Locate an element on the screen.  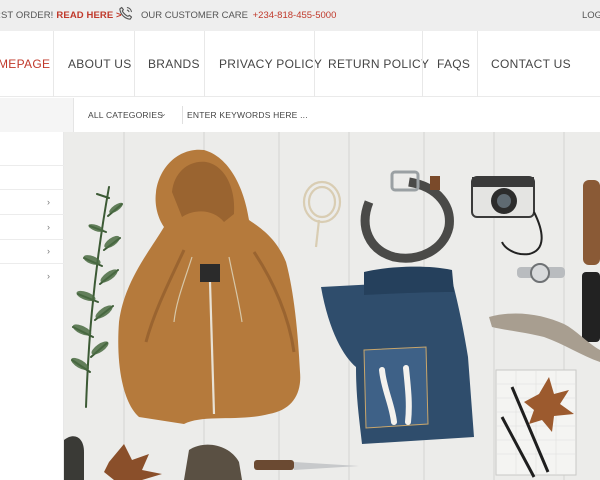
care-label: OUR CUSTOMER CARE is located at coordinates (194, 15).